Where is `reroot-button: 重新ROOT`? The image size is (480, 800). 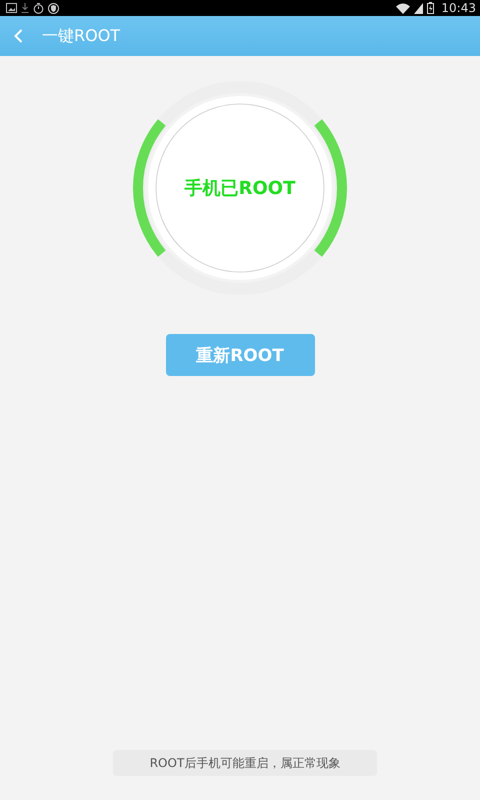
reroot-button: 重新ROOT is located at coordinates (240, 355).